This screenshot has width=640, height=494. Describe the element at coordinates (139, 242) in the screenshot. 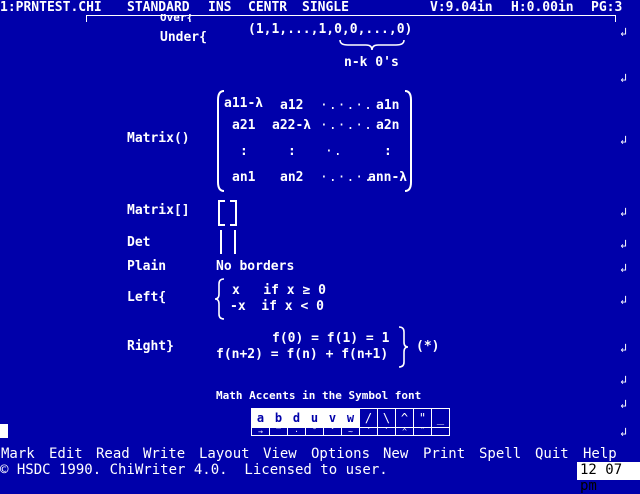

I see `det-label: Det` at that location.